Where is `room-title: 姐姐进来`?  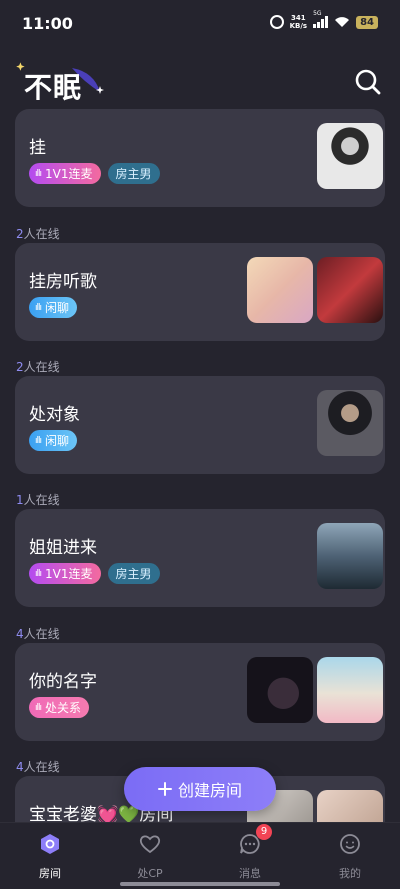
room-title: 姐姐进来 is located at coordinates (63, 548).